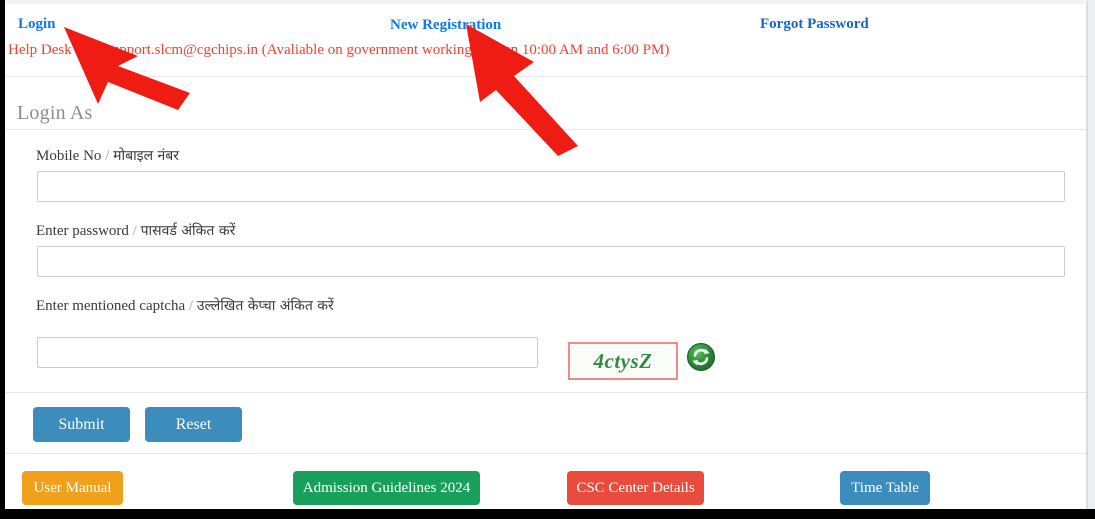  Describe the element at coordinates (635, 488) in the screenshot. I see `csc-center-details-button: CSC Center Details` at that location.